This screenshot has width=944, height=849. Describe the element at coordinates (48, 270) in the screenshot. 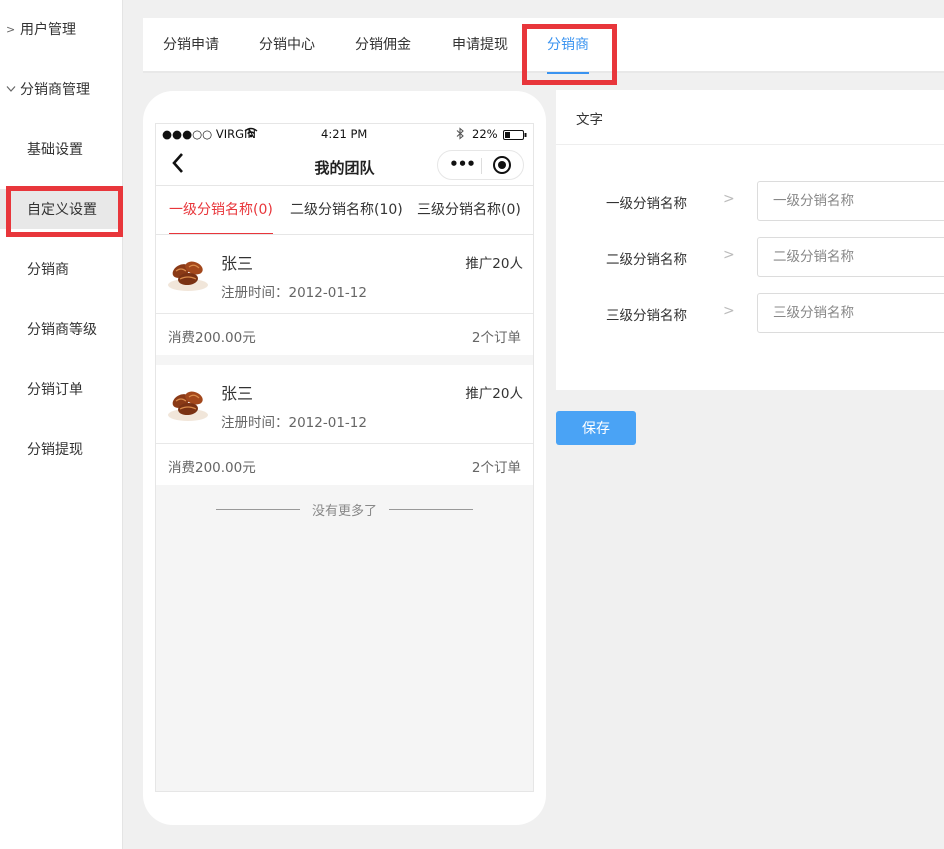

I see `sidebar-item-label: 分销商` at that location.